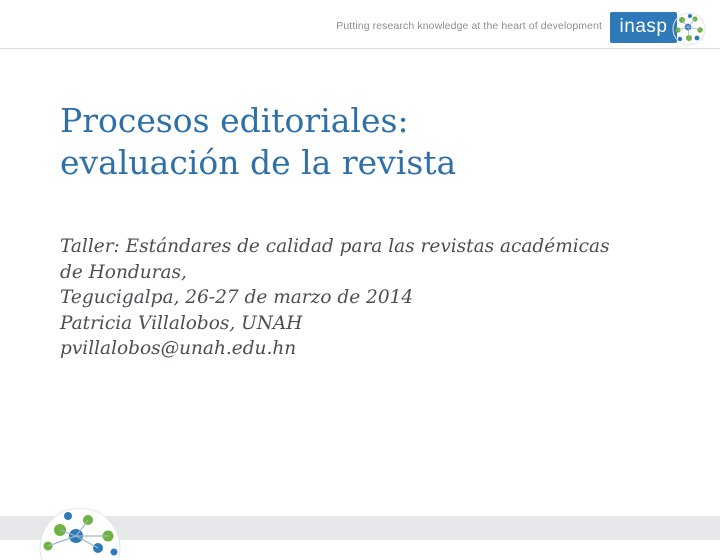 Image resolution: width=720 pixels, height=560 pixels. I want to click on location-date-line: Tegucigalpa, 26-27 de marzo de 2014, so click(237, 297).